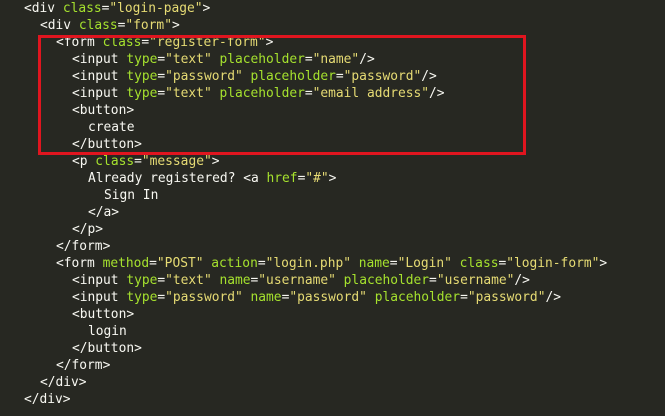  What do you see at coordinates (111, 127) in the screenshot?
I see `code-token-txt: create` at bounding box center [111, 127].